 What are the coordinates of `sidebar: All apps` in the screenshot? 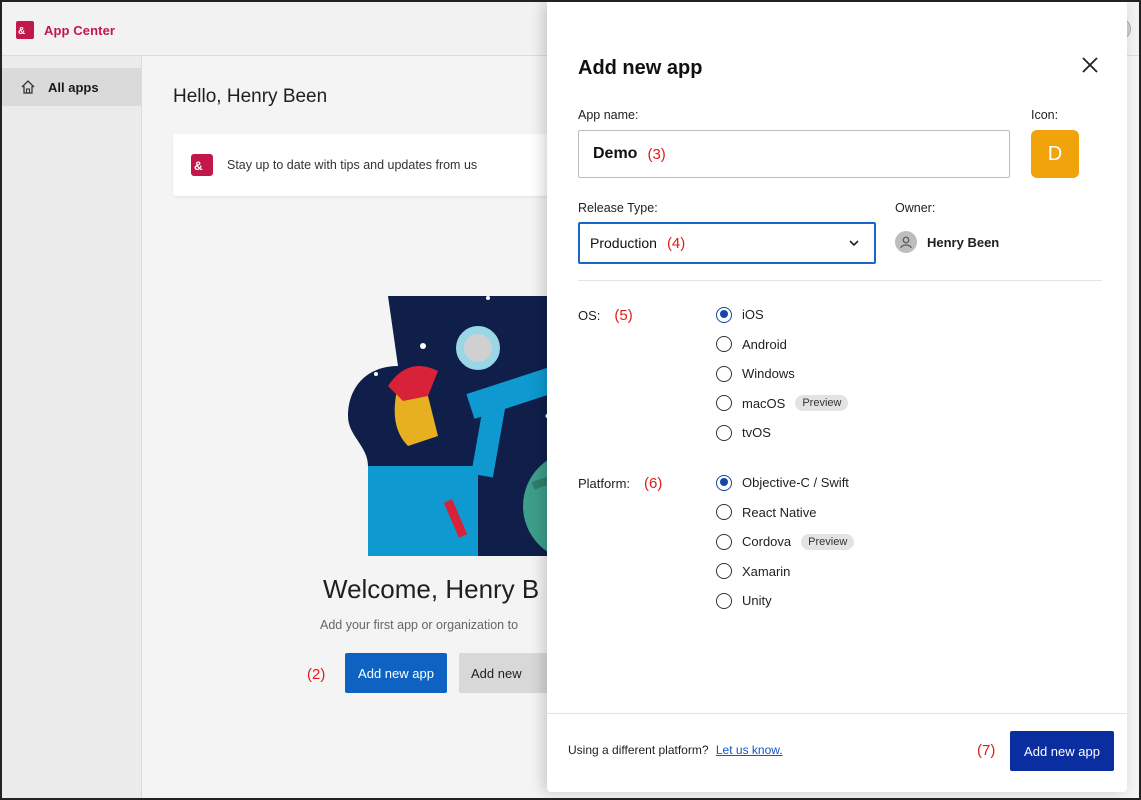 It's located at (72, 427).